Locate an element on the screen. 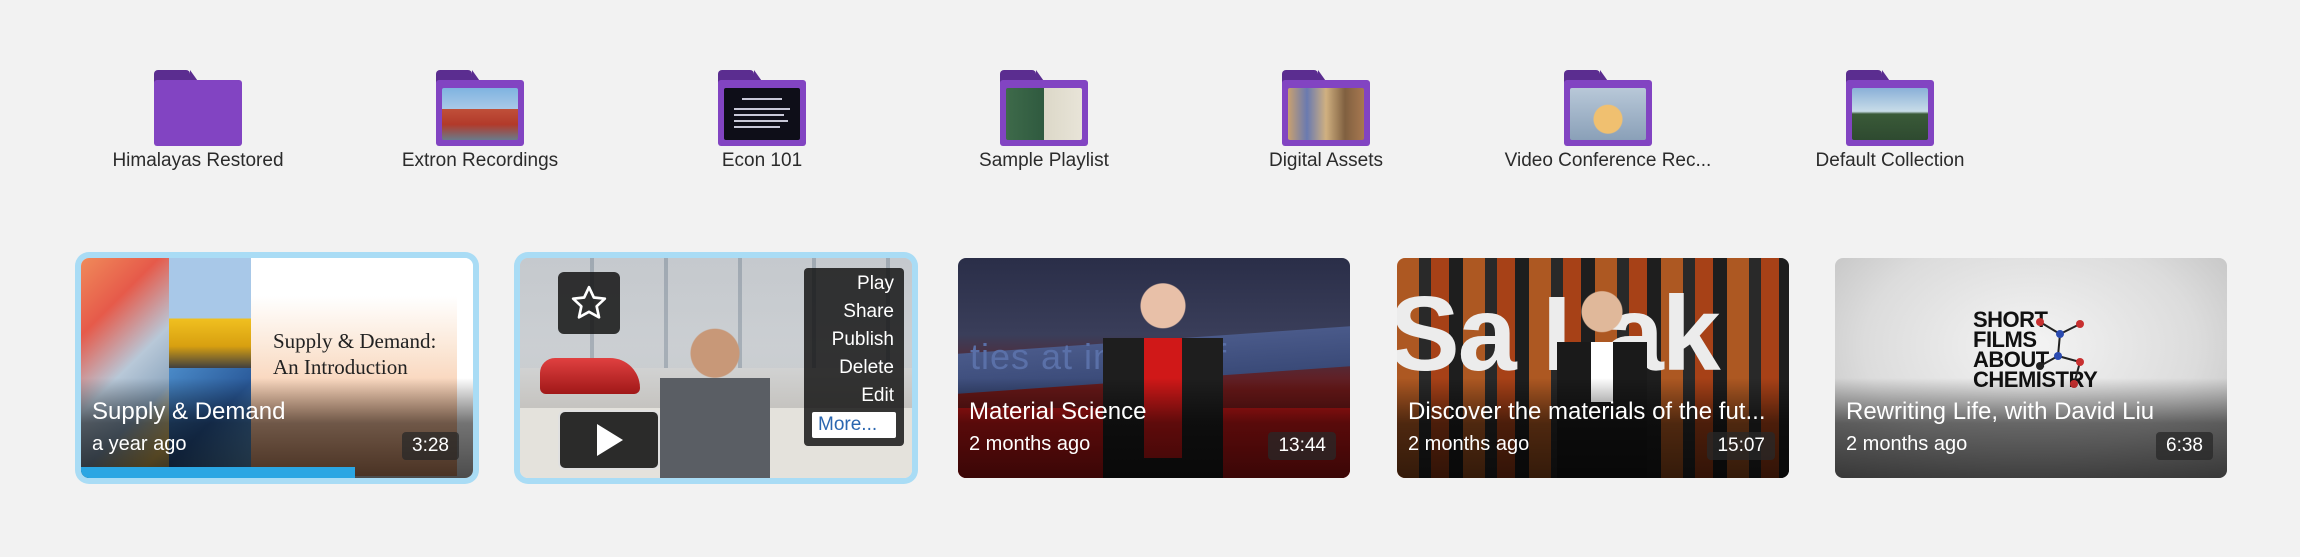  slide-title: Supply & Demand: An Introduction is located at coordinates (355, 354).